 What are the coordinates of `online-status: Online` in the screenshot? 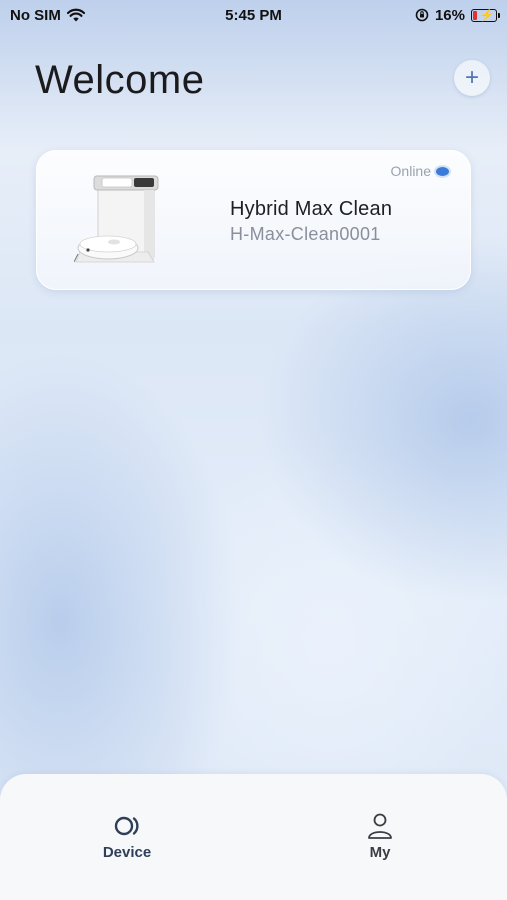 It's located at (420, 171).